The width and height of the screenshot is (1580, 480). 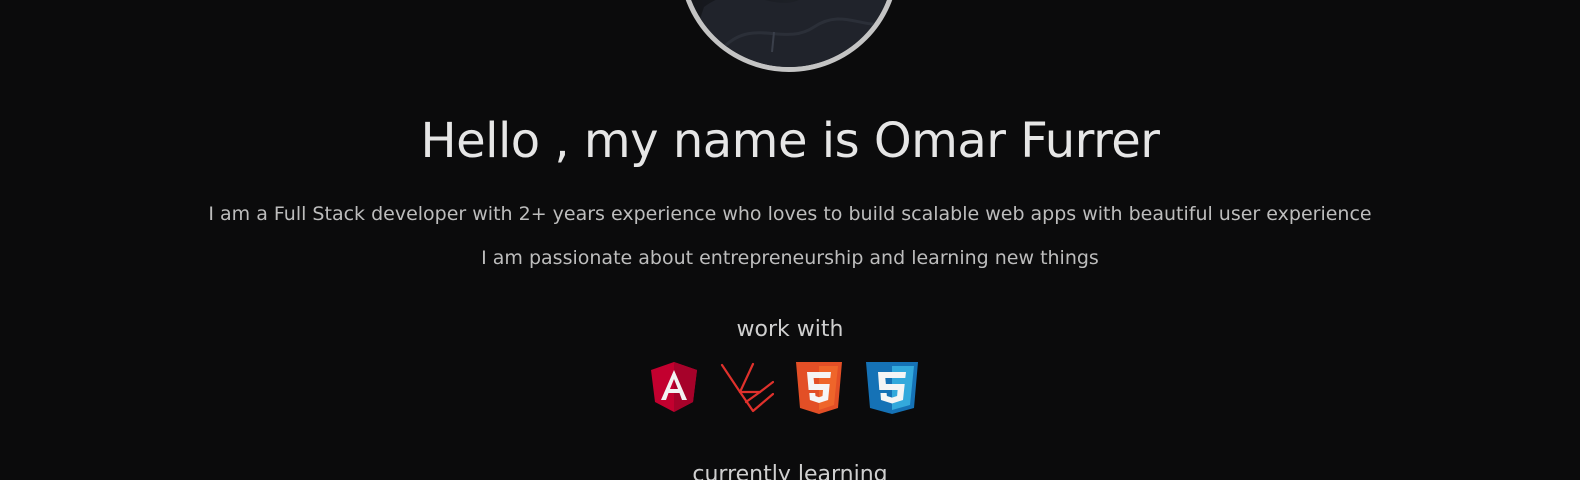 I want to click on currently-learning-heading: currently learning, so click(x=790, y=471).